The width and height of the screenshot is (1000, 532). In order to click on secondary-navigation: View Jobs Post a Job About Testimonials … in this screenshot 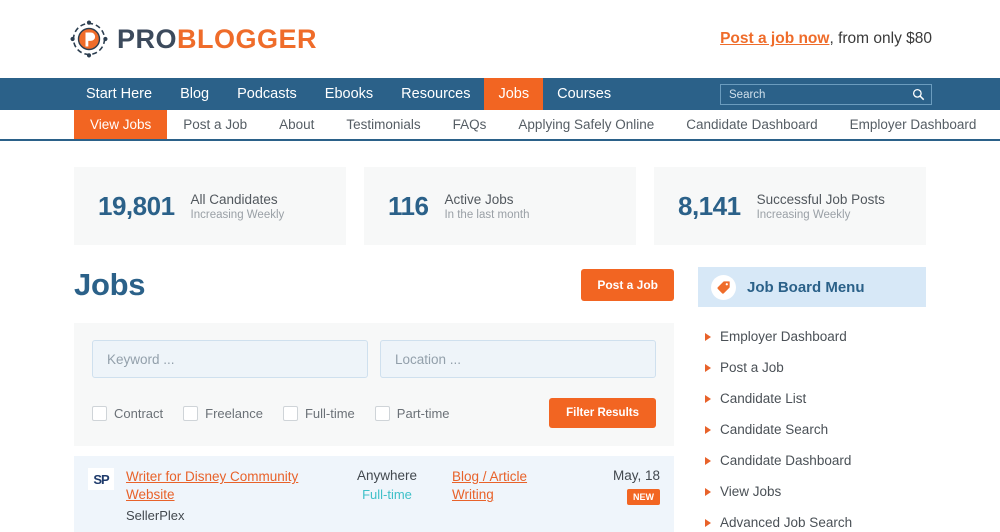, I will do `click(500, 125)`.